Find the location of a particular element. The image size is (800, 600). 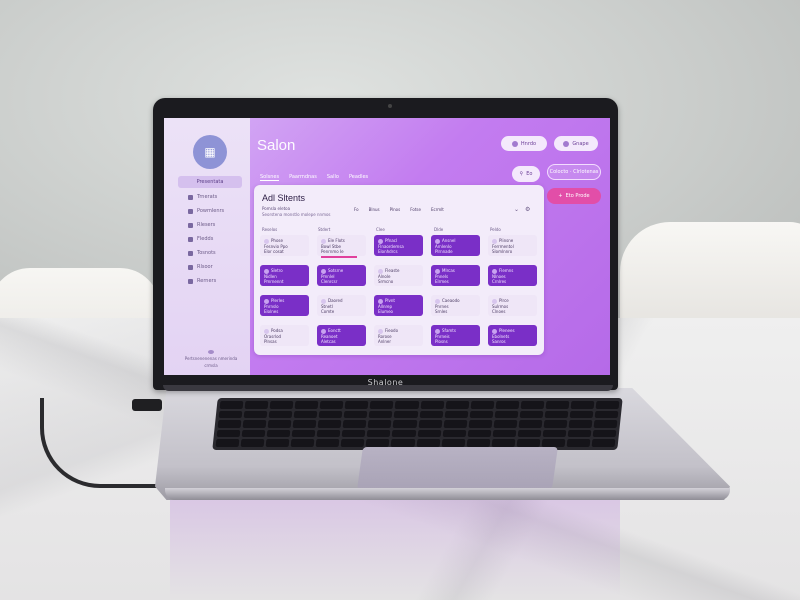

appointment-cell: Daored Stnetl Comte is located at coordinates (341, 305).